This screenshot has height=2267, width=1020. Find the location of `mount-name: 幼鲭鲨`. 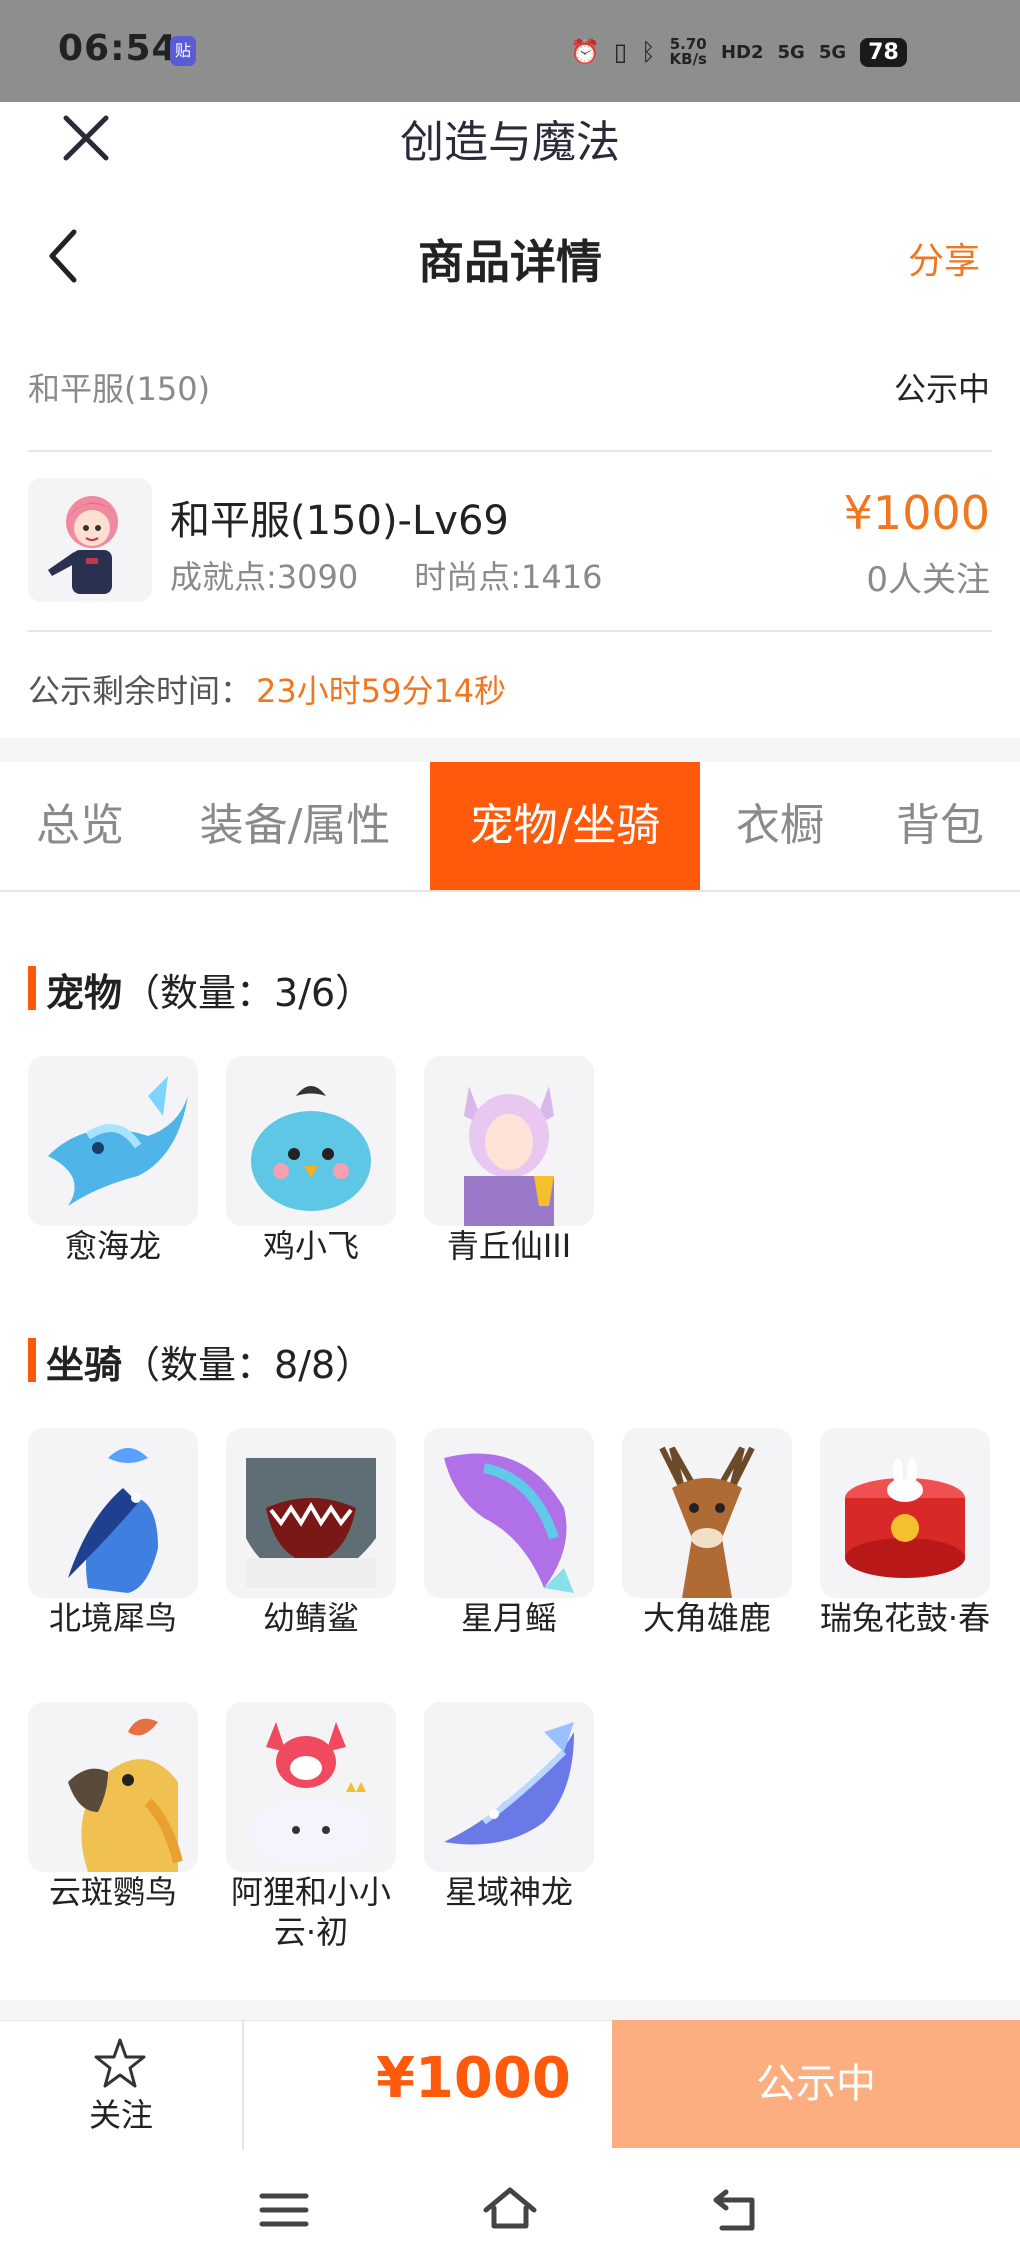

mount-name: 幼鲭鲨 is located at coordinates (310, 1618).